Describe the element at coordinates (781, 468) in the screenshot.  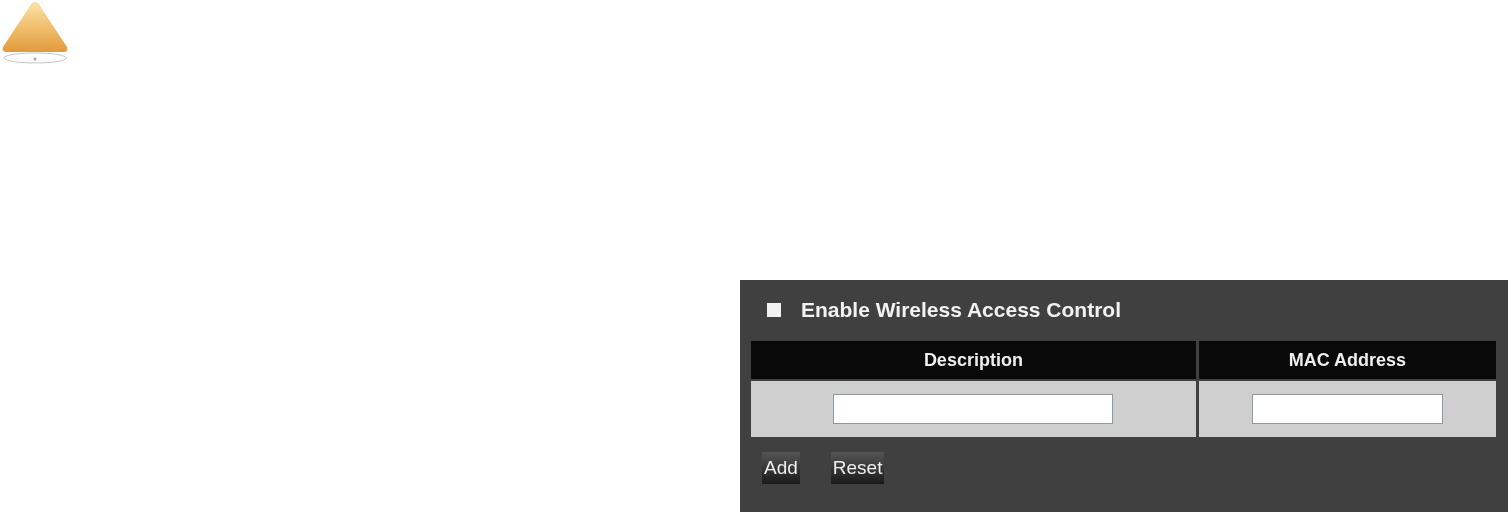
I see `action-button: Add` at that location.